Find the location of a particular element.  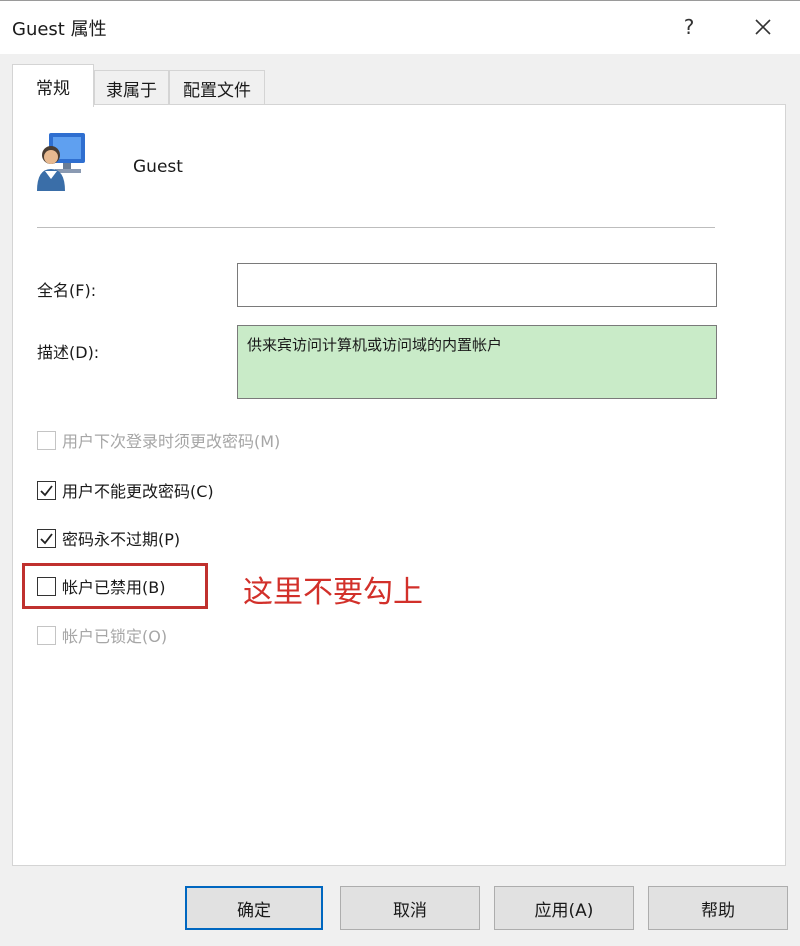

close-button is located at coordinates (763, 27).